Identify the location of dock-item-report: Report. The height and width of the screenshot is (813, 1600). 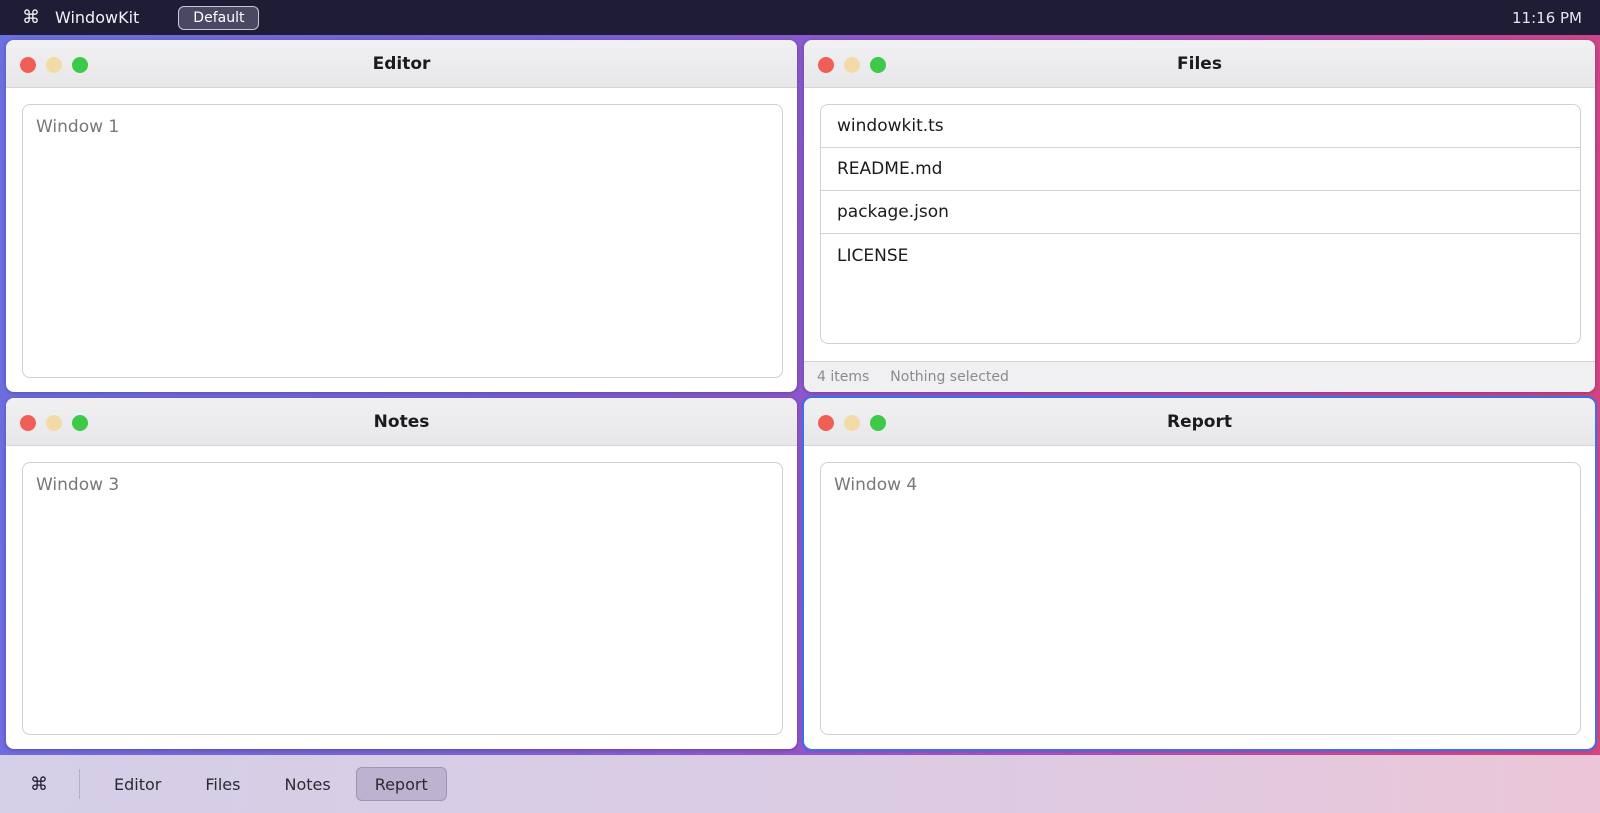
(401, 784).